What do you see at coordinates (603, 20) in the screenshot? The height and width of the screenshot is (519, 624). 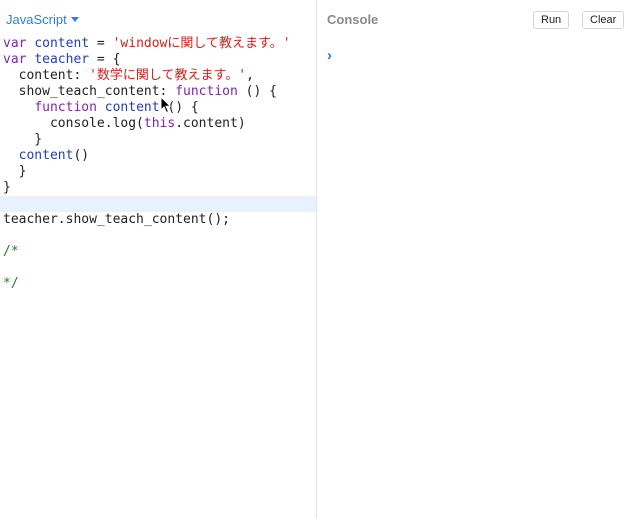 I see `clear-button: Clear` at bounding box center [603, 20].